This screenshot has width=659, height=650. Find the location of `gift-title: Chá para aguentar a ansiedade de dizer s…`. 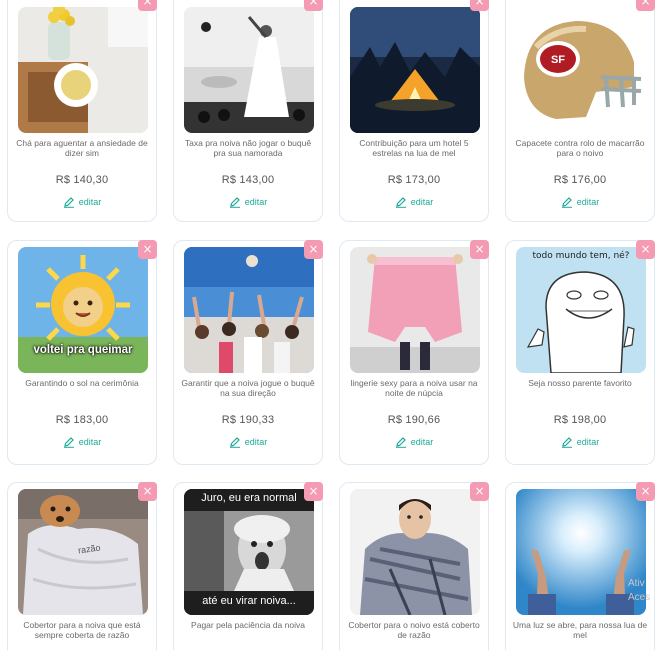

gift-title: Chá para aguentar a ansiedade de dizer s… is located at coordinates (82, 148).